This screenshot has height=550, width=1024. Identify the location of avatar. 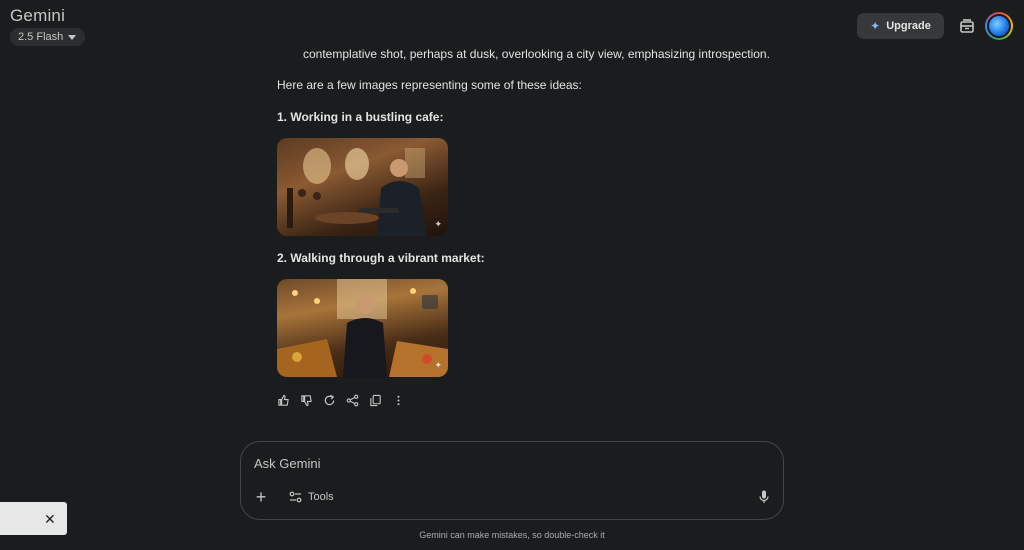
(999, 26).